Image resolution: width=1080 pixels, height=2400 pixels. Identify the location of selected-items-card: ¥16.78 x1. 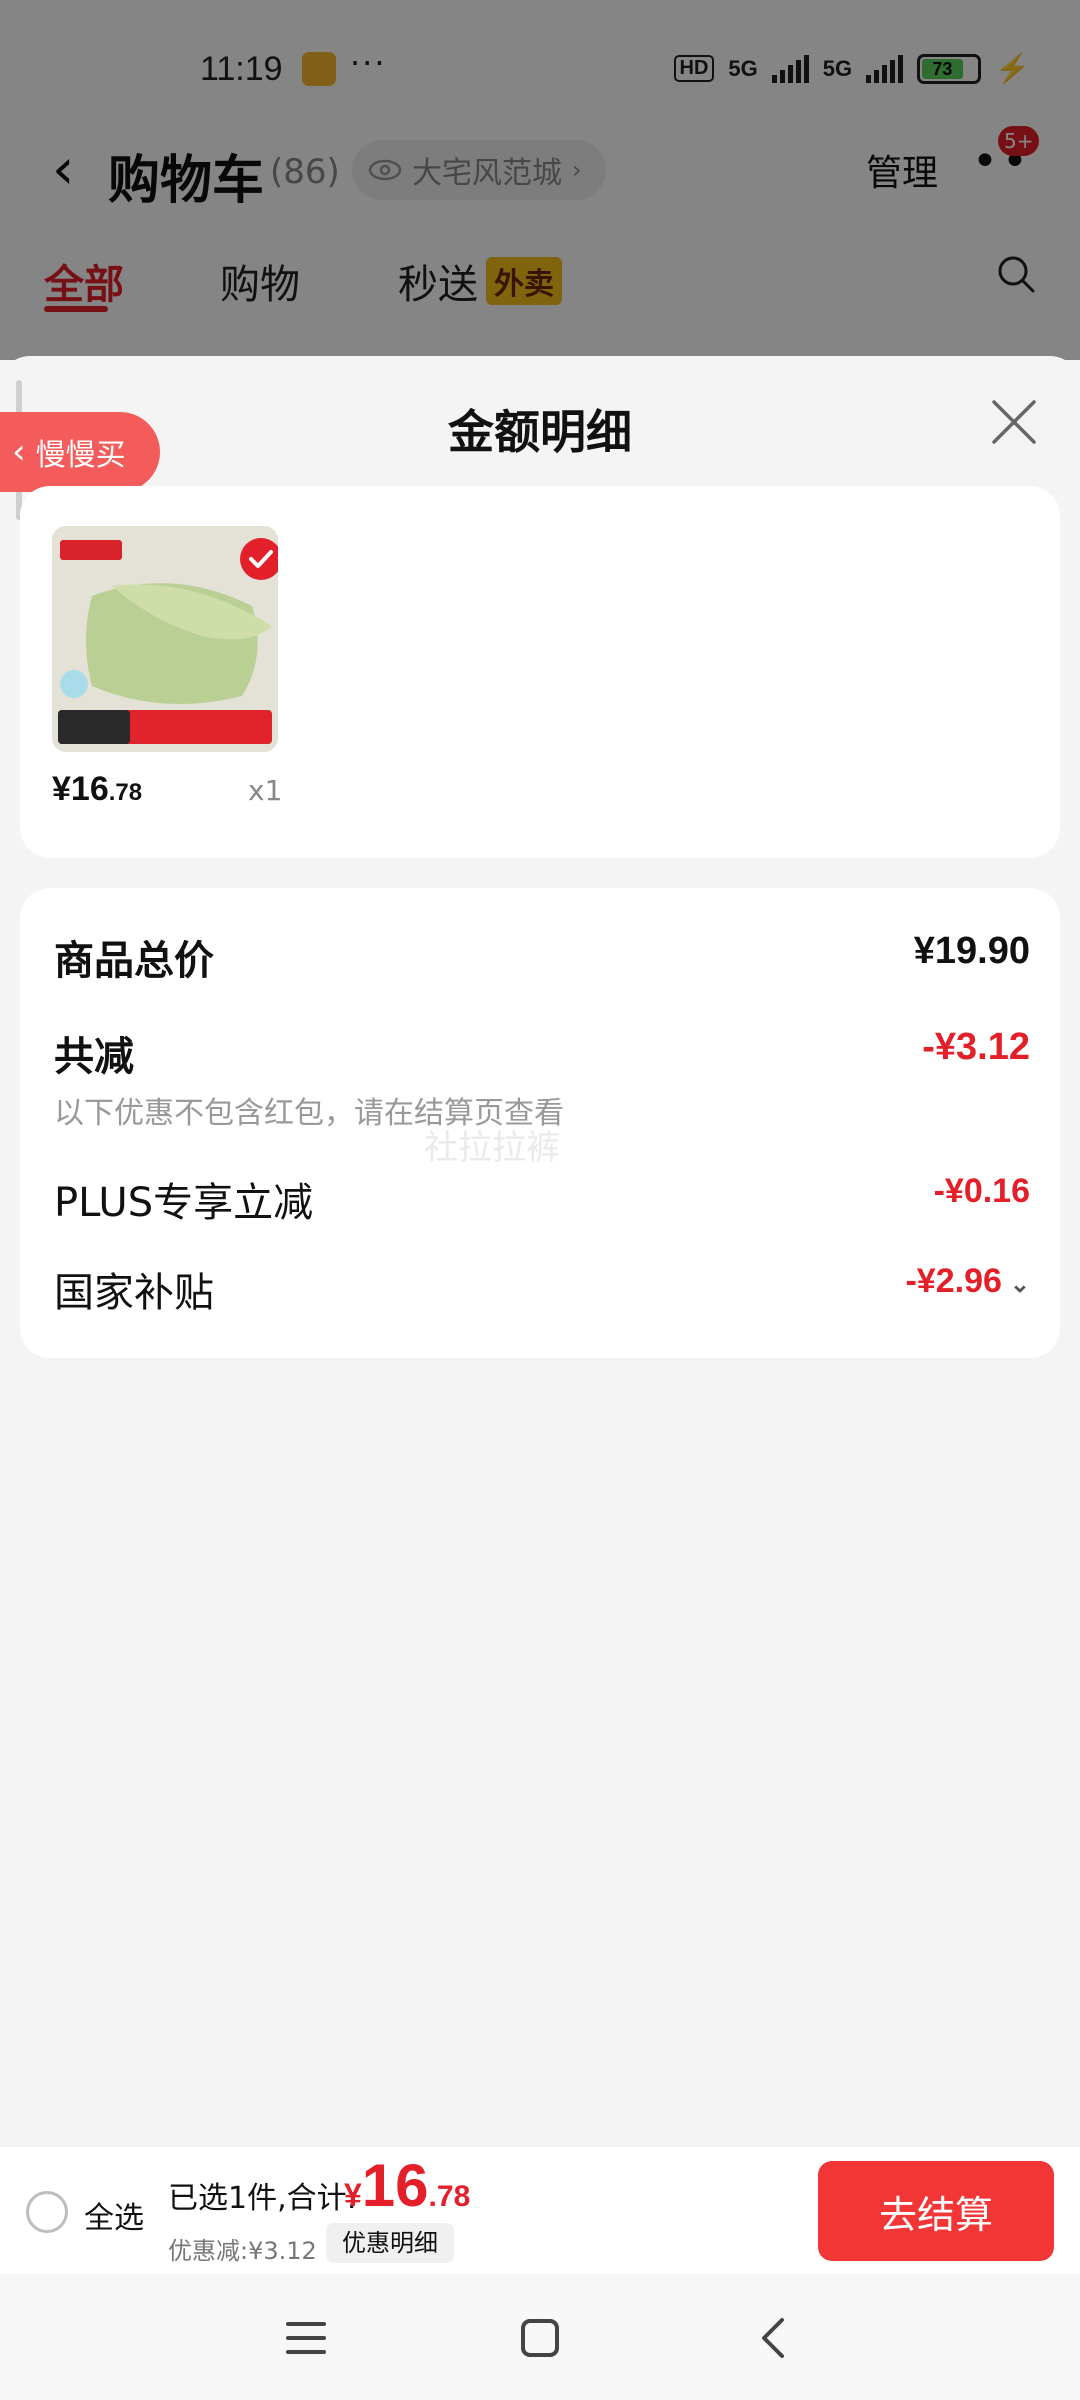
(540, 672).